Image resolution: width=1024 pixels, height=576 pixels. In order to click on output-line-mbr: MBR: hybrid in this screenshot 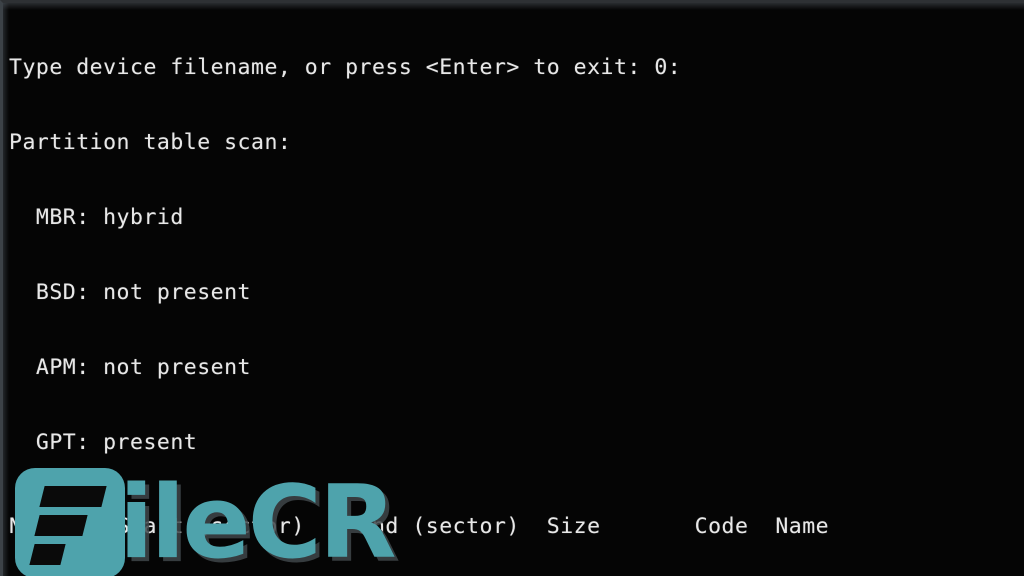, I will do `click(96, 217)`.